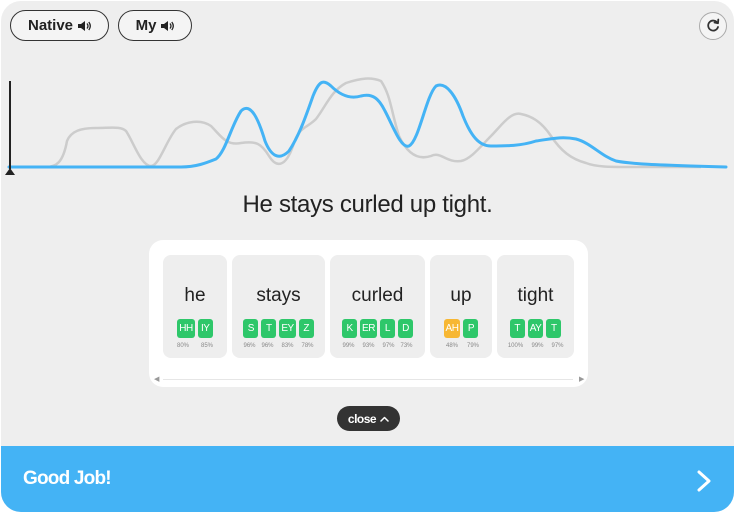 The width and height of the screenshot is (735, 513). What do you see at coordinates (384, 419) in the screenshot?
I see `chevron-up-icon` at bounding box center [384, 419].